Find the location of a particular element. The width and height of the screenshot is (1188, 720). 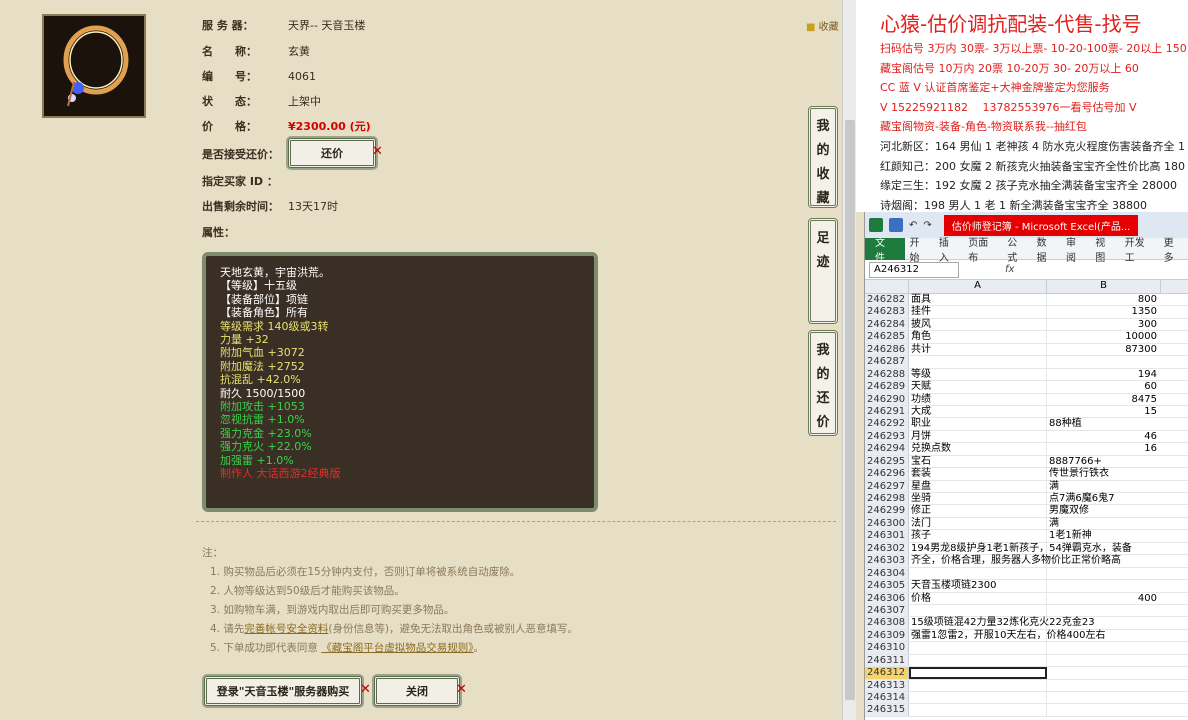

ribbon-tab: 插入 is located at coordinates (948, 249).